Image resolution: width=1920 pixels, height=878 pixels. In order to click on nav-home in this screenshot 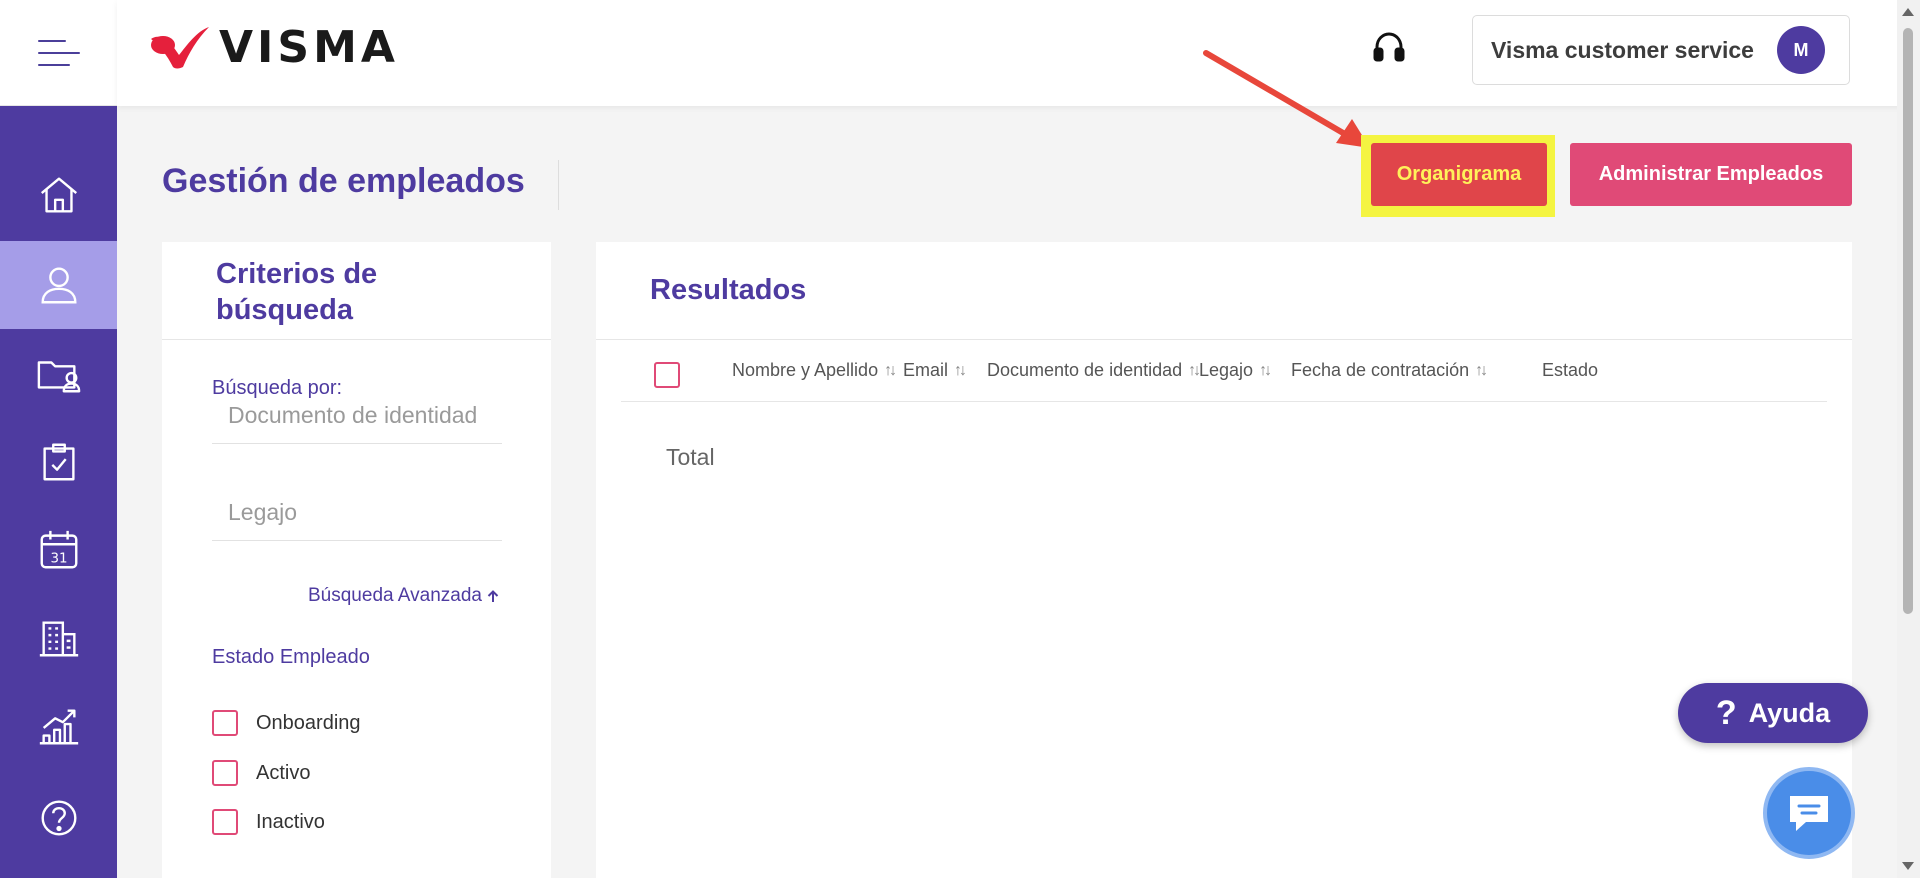, I will do `click(58, 195)`.